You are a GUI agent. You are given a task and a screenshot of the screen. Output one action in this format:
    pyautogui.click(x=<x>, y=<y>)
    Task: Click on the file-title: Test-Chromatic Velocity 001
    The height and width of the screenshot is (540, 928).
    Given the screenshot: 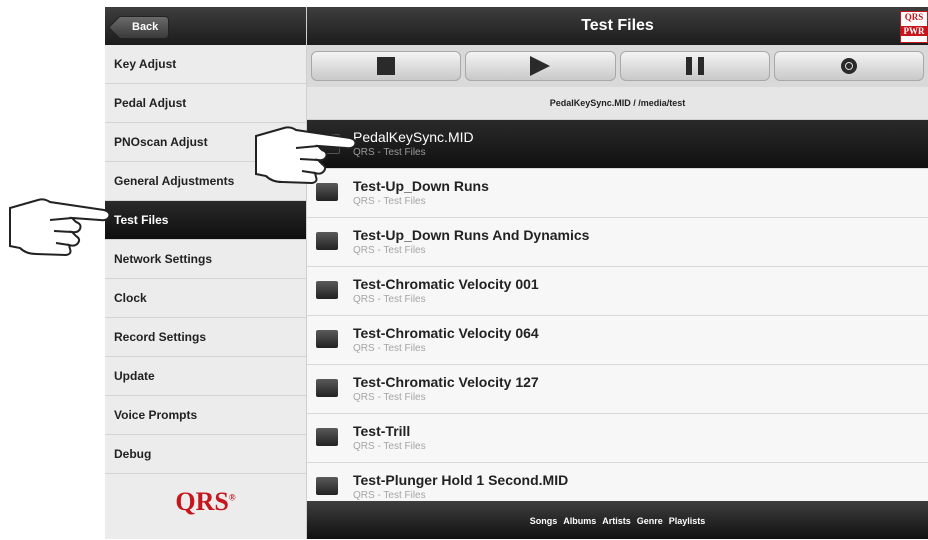 What is the action you would take?
    pyautogui.click(x=446, y=284)
    